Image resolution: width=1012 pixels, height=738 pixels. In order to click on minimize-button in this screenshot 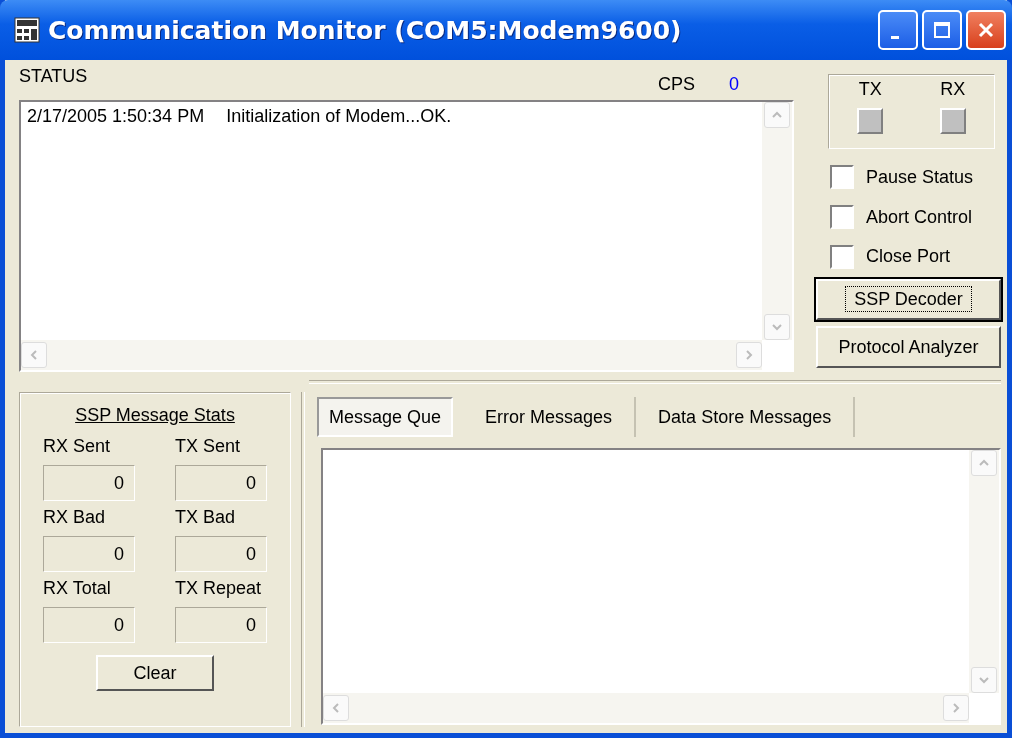, I will do `click(898, 30)`.